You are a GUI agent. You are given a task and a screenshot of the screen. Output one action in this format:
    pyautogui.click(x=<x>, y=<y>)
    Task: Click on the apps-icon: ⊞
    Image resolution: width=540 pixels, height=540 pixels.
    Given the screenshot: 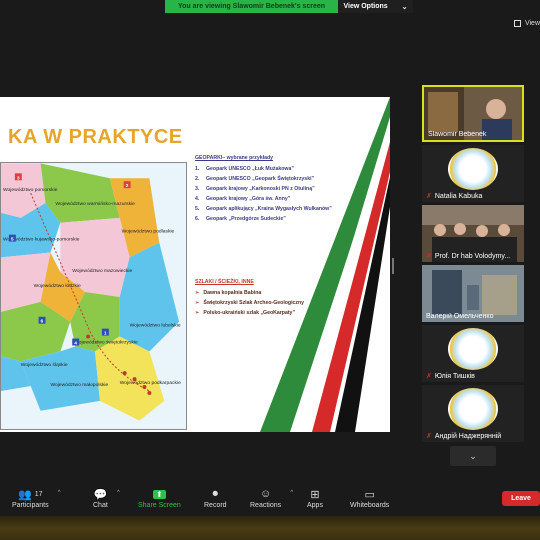 What is the action you would take?
    pyautogui.click(x=315, y=494)
    